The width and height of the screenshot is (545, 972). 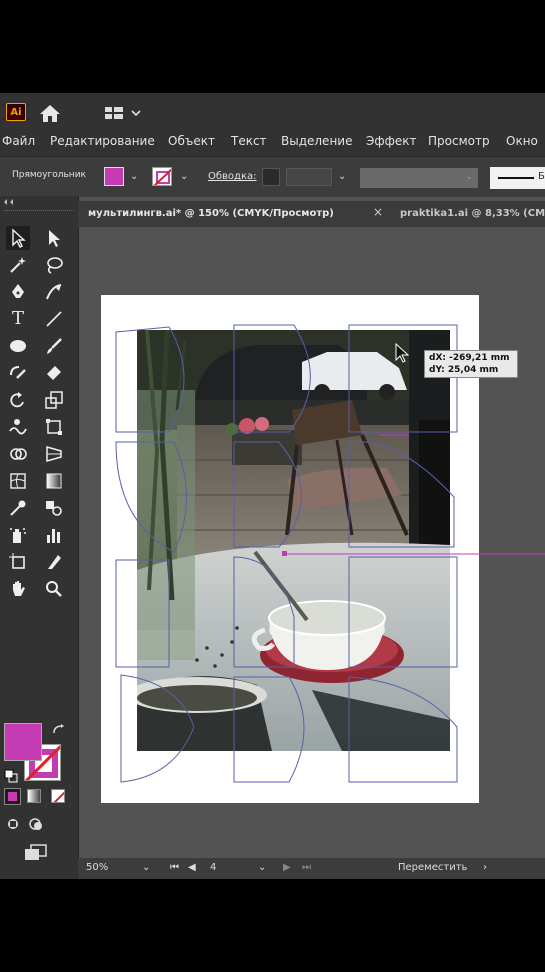 I want to click on menu-edit: Редактирование, so click(x=102, y=141).